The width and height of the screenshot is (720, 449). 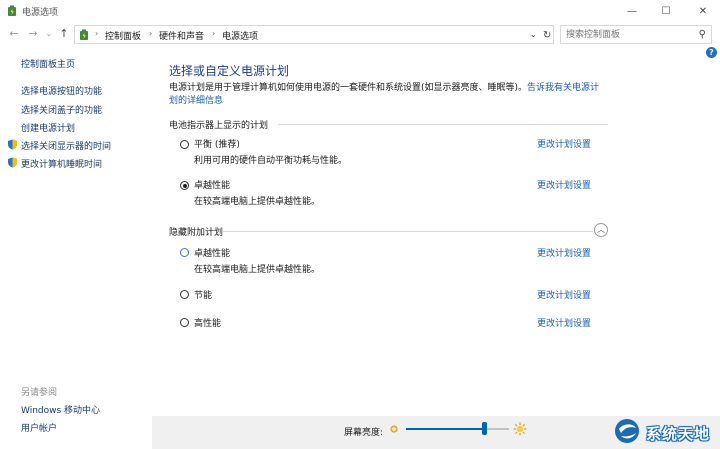 What do you see at coordinates (181, 35) in the screenshot?
I see `breadcrumb-hardware-sound: 硬件和声音` at bounding box center [181, 35].